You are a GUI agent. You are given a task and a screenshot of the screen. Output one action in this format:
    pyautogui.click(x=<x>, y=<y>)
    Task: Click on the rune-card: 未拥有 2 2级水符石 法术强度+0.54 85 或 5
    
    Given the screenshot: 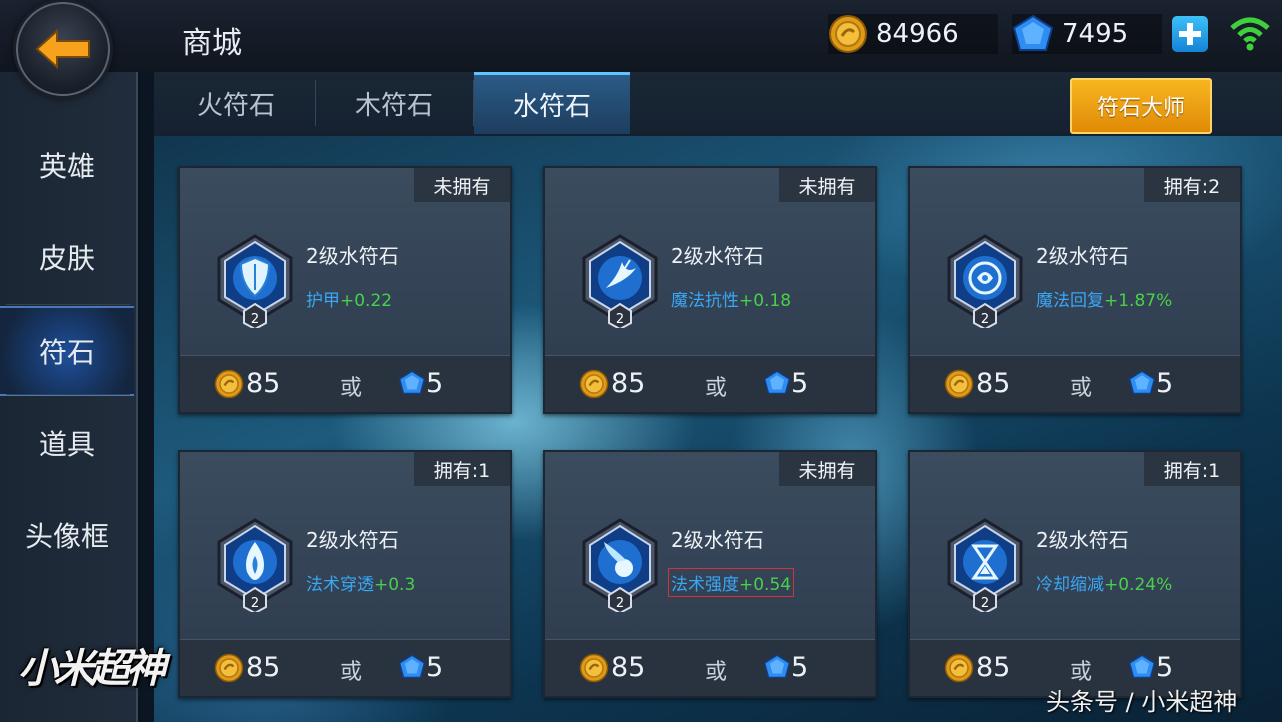 What is the action you would take?
    pyautogui.click(x=710, y=574)
    